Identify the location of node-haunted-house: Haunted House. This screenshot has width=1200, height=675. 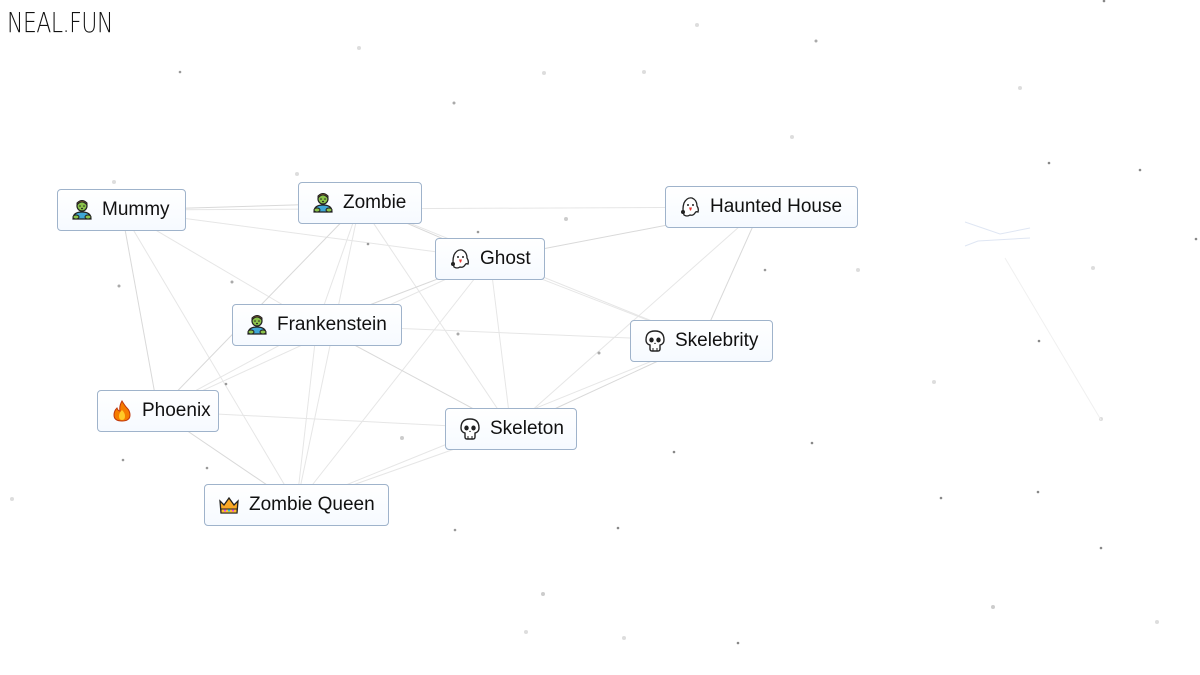
(761, 207).